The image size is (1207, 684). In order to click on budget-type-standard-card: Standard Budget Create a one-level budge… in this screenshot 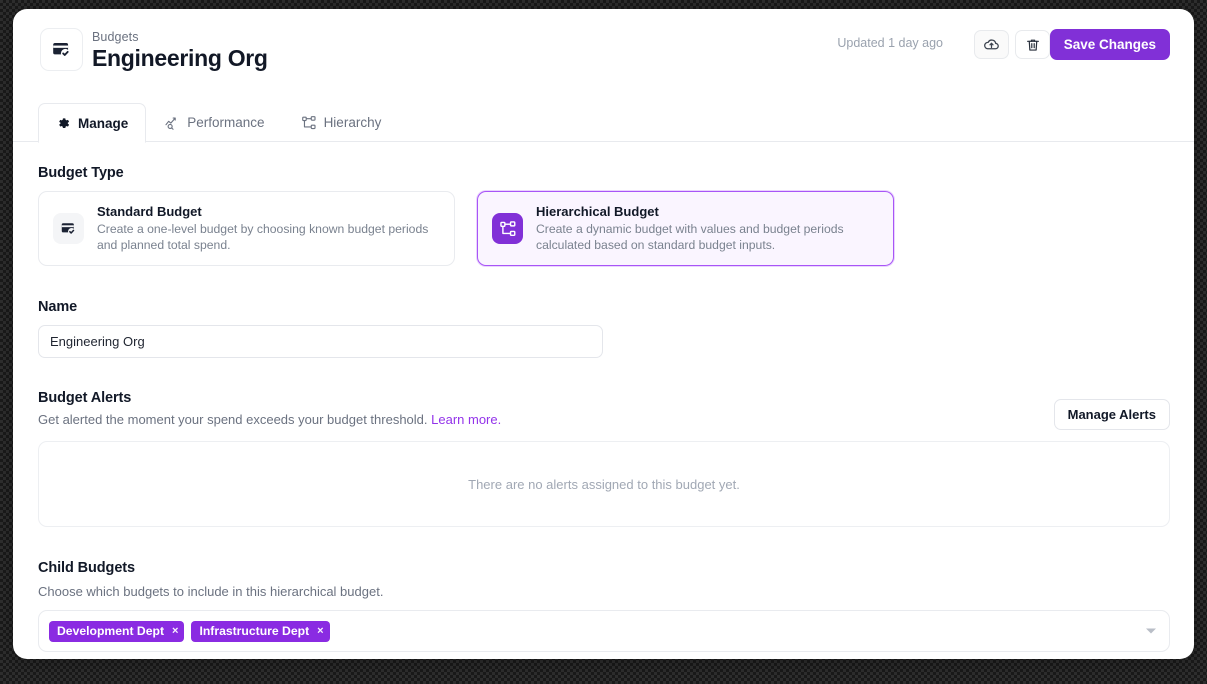, I will do `click(246, 228)`.